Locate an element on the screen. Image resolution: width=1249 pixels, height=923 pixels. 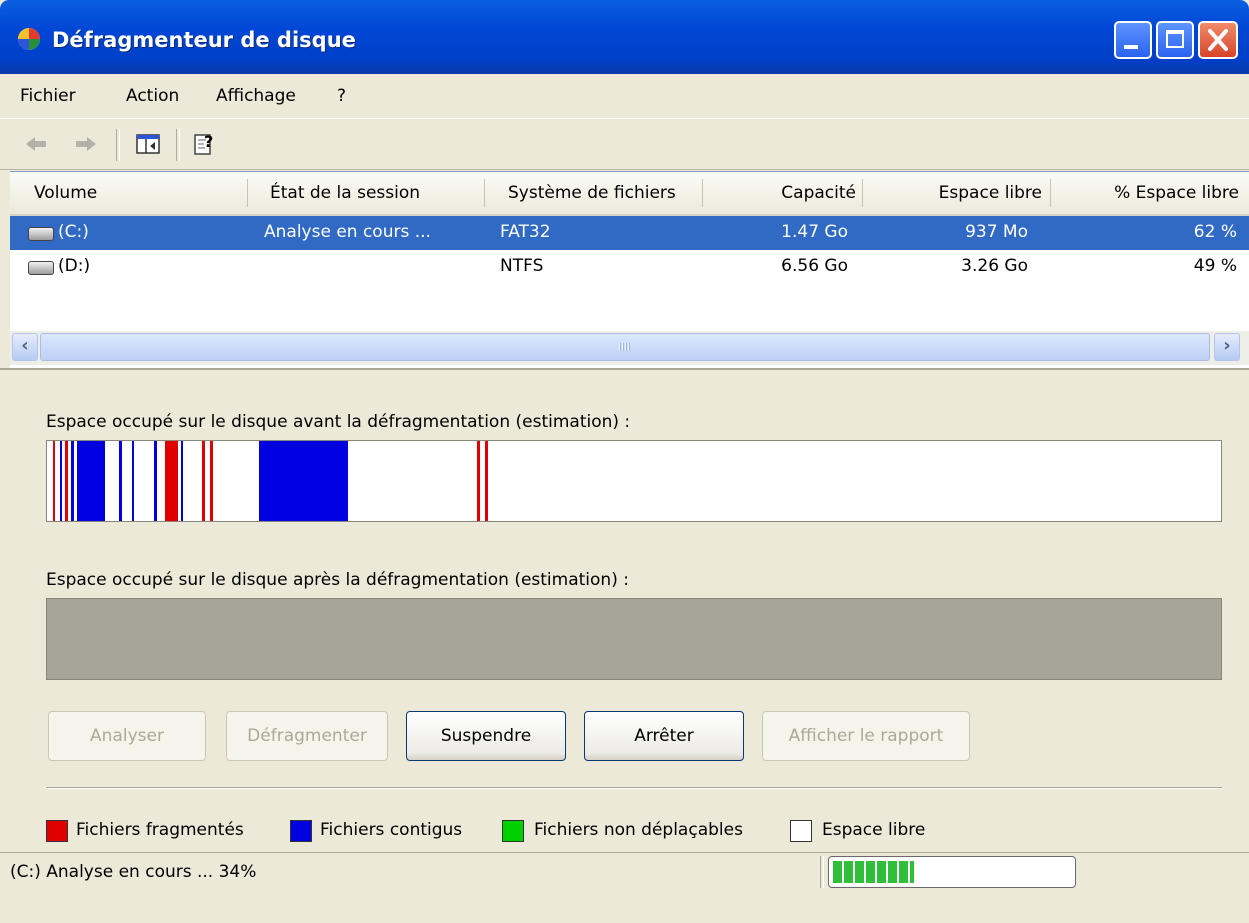
pause-button: Suspendre is located at coordinates (486, 736).